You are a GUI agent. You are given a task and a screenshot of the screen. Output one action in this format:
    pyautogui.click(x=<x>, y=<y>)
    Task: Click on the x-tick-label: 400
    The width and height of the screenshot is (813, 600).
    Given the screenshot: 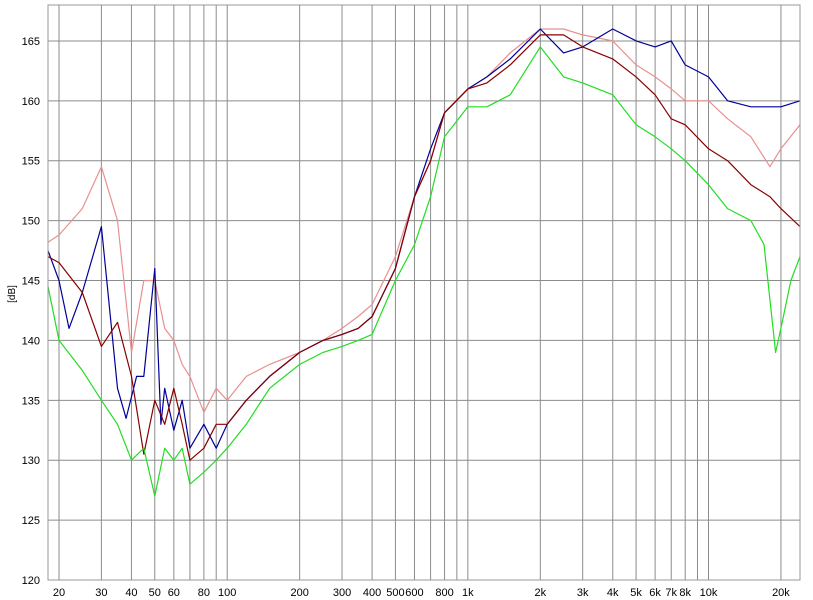 What is the action you would take?
    pyautogui.click(x=372, y=593)
    